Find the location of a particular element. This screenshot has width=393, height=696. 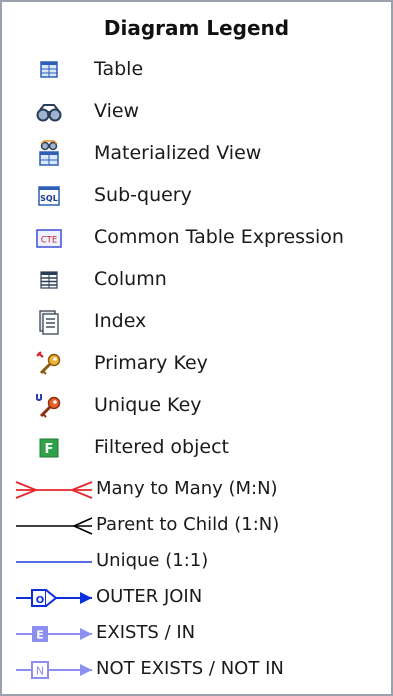

svg-text: O is located at coordinates (40, 600).